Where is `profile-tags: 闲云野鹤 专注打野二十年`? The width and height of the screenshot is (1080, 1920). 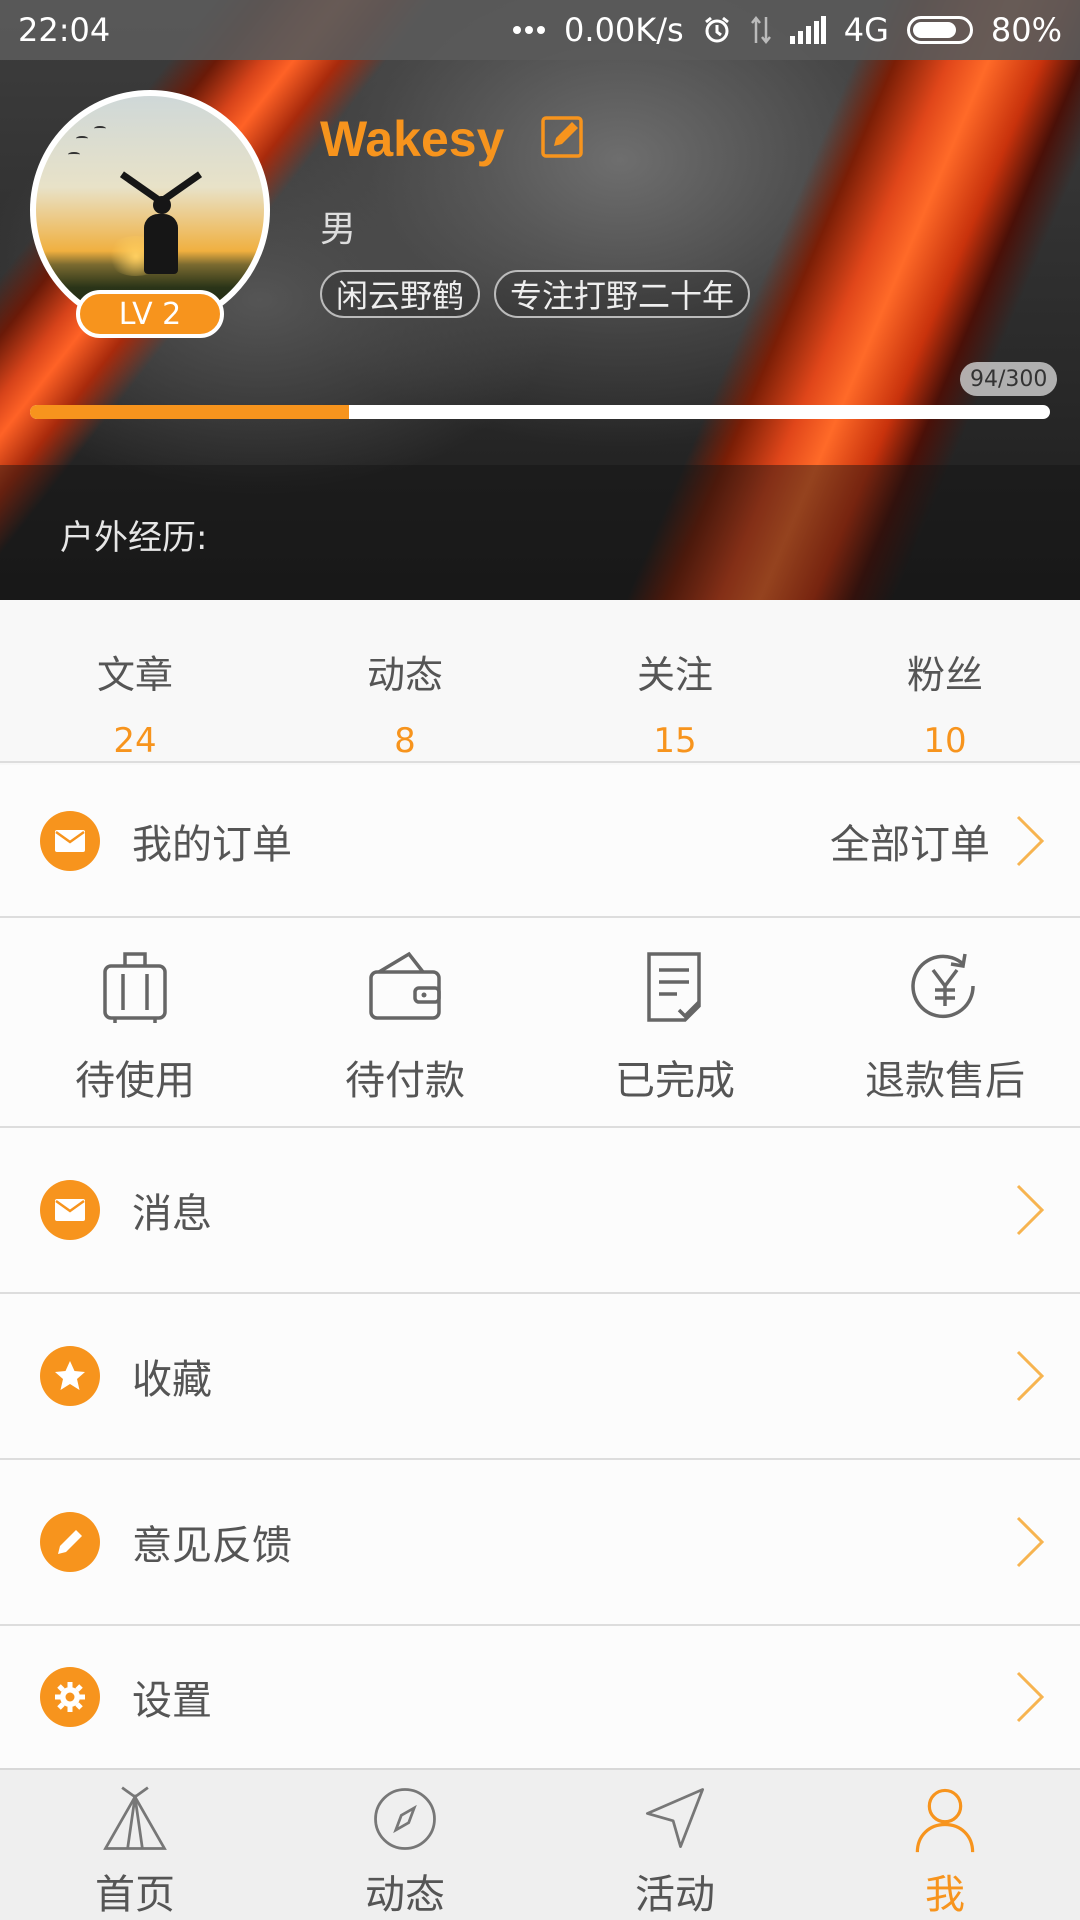
profile-tags: 闲云野鹤 专注打野二十年 is located at coordinates (535, 294).